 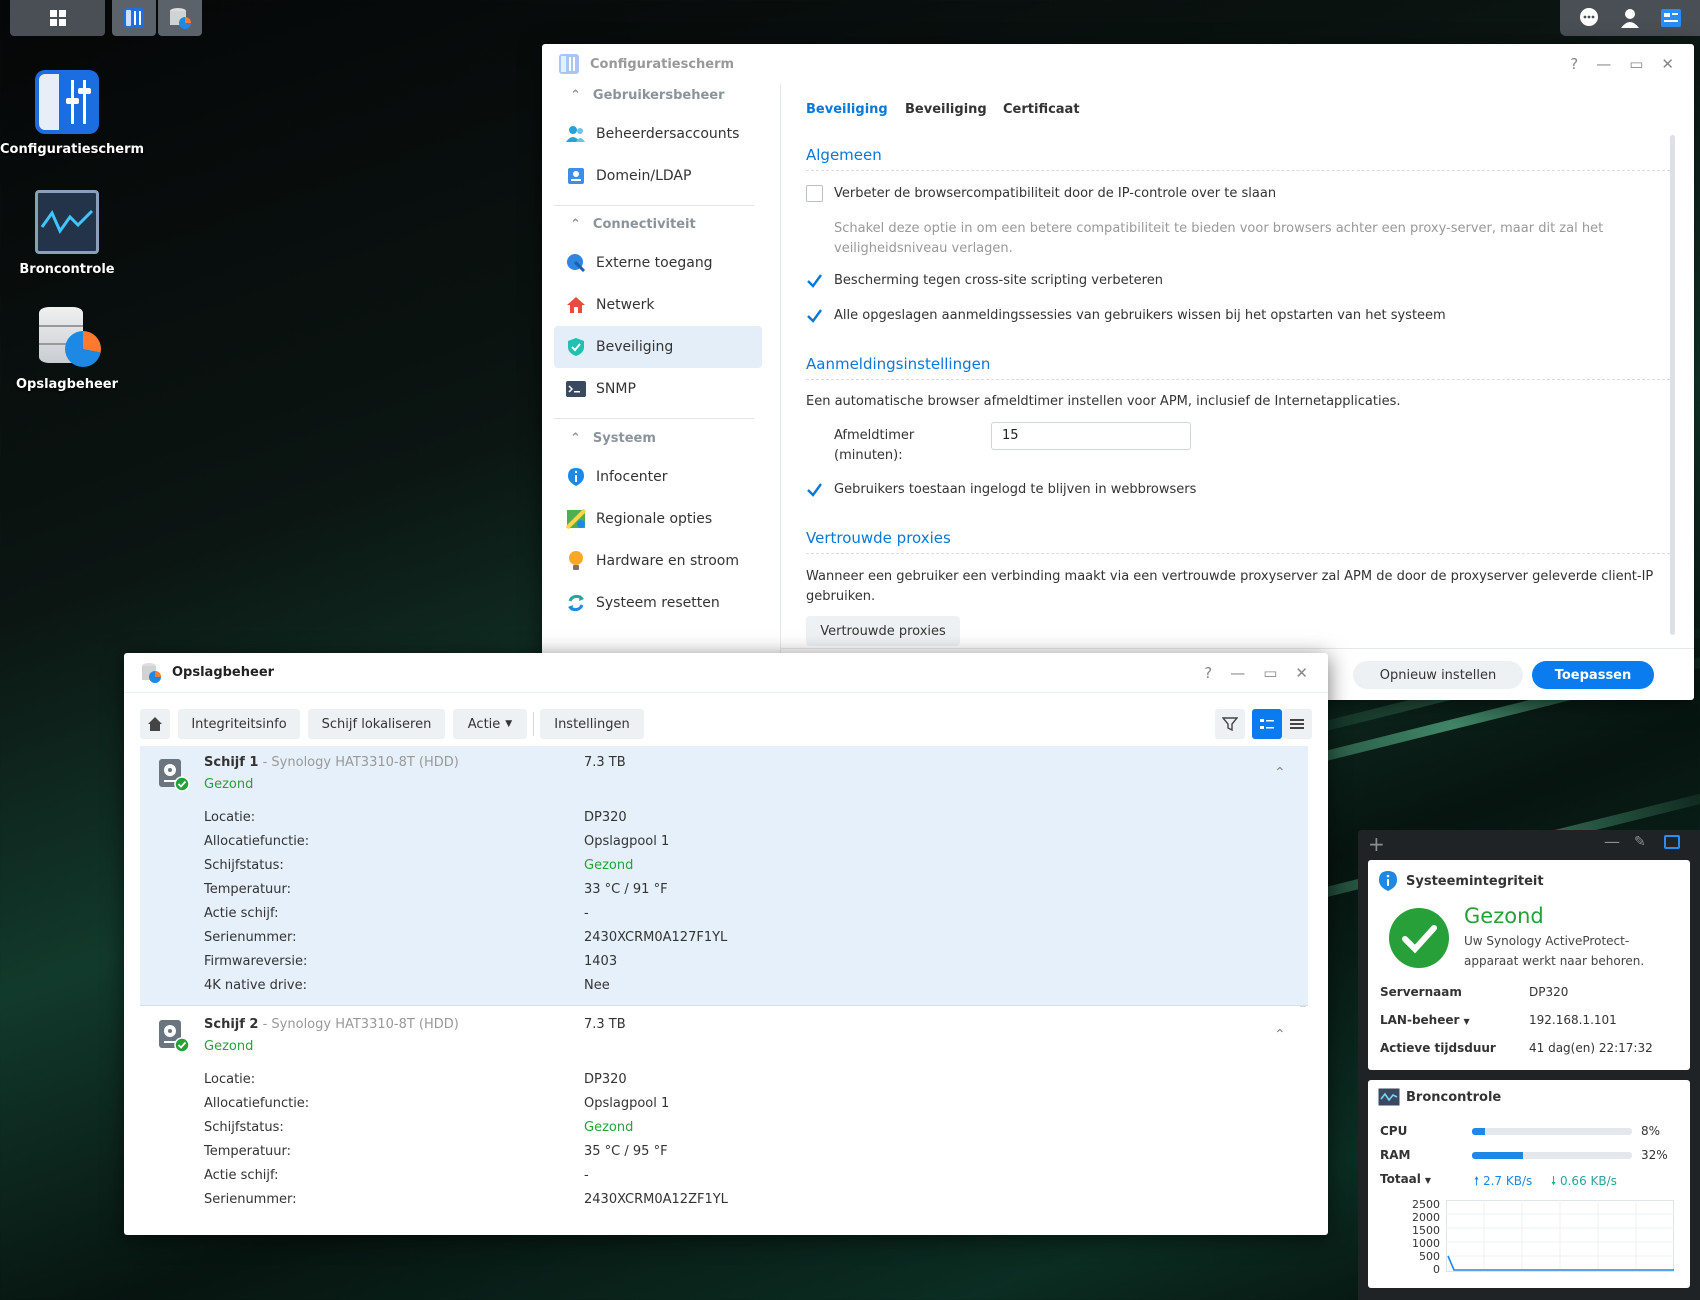 I want to click on sidebar-section-connectivity: ⌃ Connectiviteit, so click(x=633, y=224).